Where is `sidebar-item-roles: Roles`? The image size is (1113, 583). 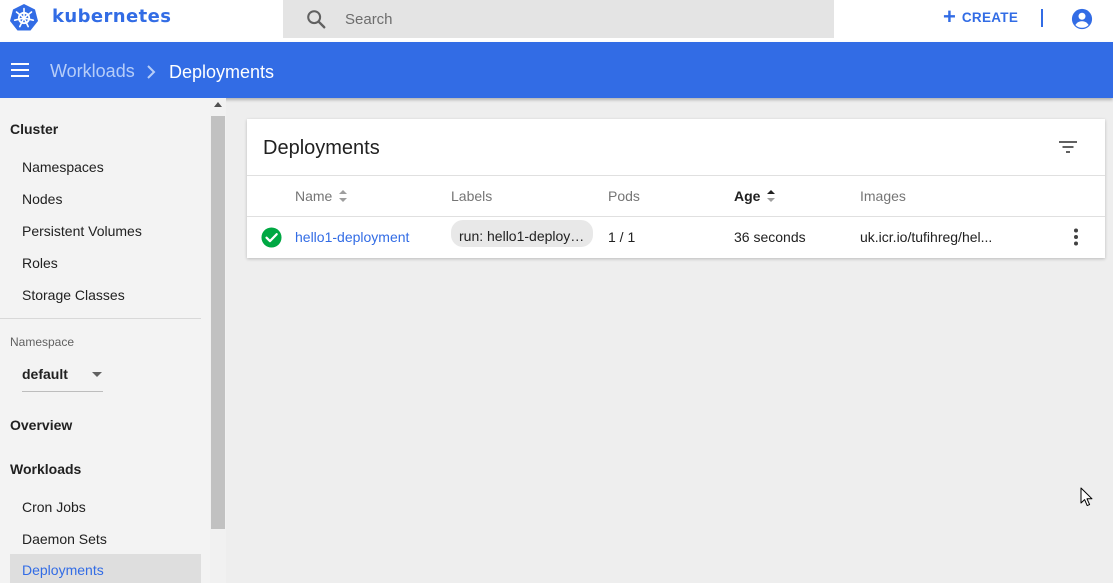 sidebar-item-roles: Roles is located at coordinates (40, 263).